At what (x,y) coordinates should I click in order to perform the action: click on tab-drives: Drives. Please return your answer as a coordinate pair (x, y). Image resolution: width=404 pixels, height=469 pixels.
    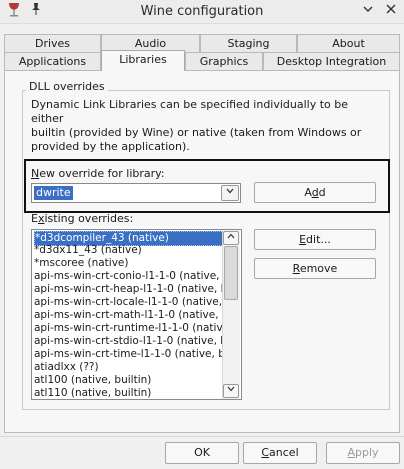
    Looking at the image, I should click on (52, 43).